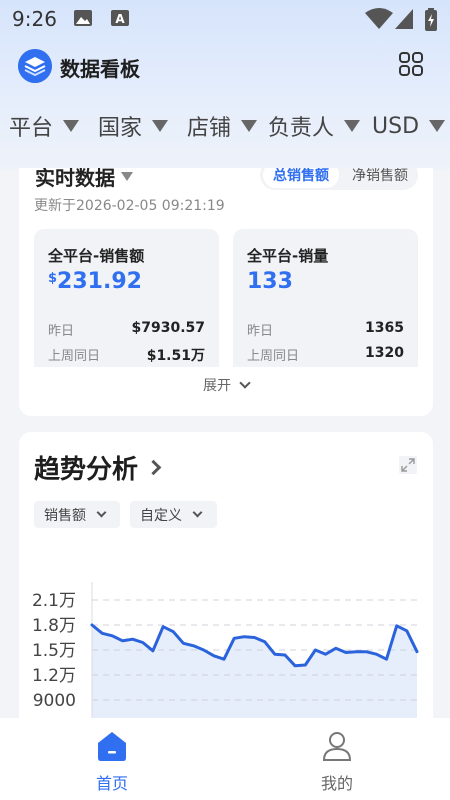 Image resolution: width=450 pixels, height=800 pixels. Describe the element at coordinates (153, 467) in the screenshot. I see `chevron-right-icon` at that location.